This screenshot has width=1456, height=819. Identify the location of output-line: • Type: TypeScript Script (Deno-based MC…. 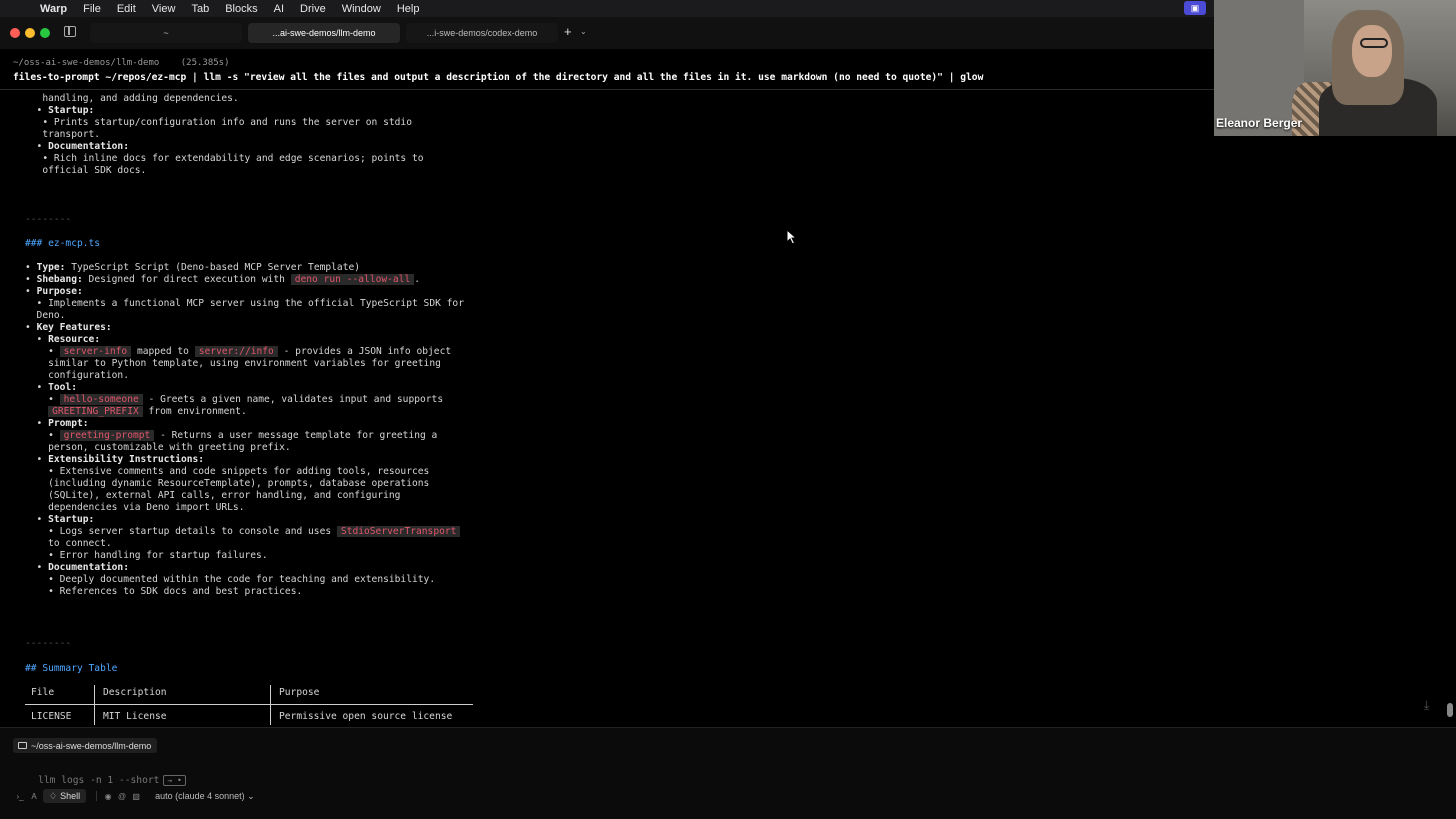
(193, 267).